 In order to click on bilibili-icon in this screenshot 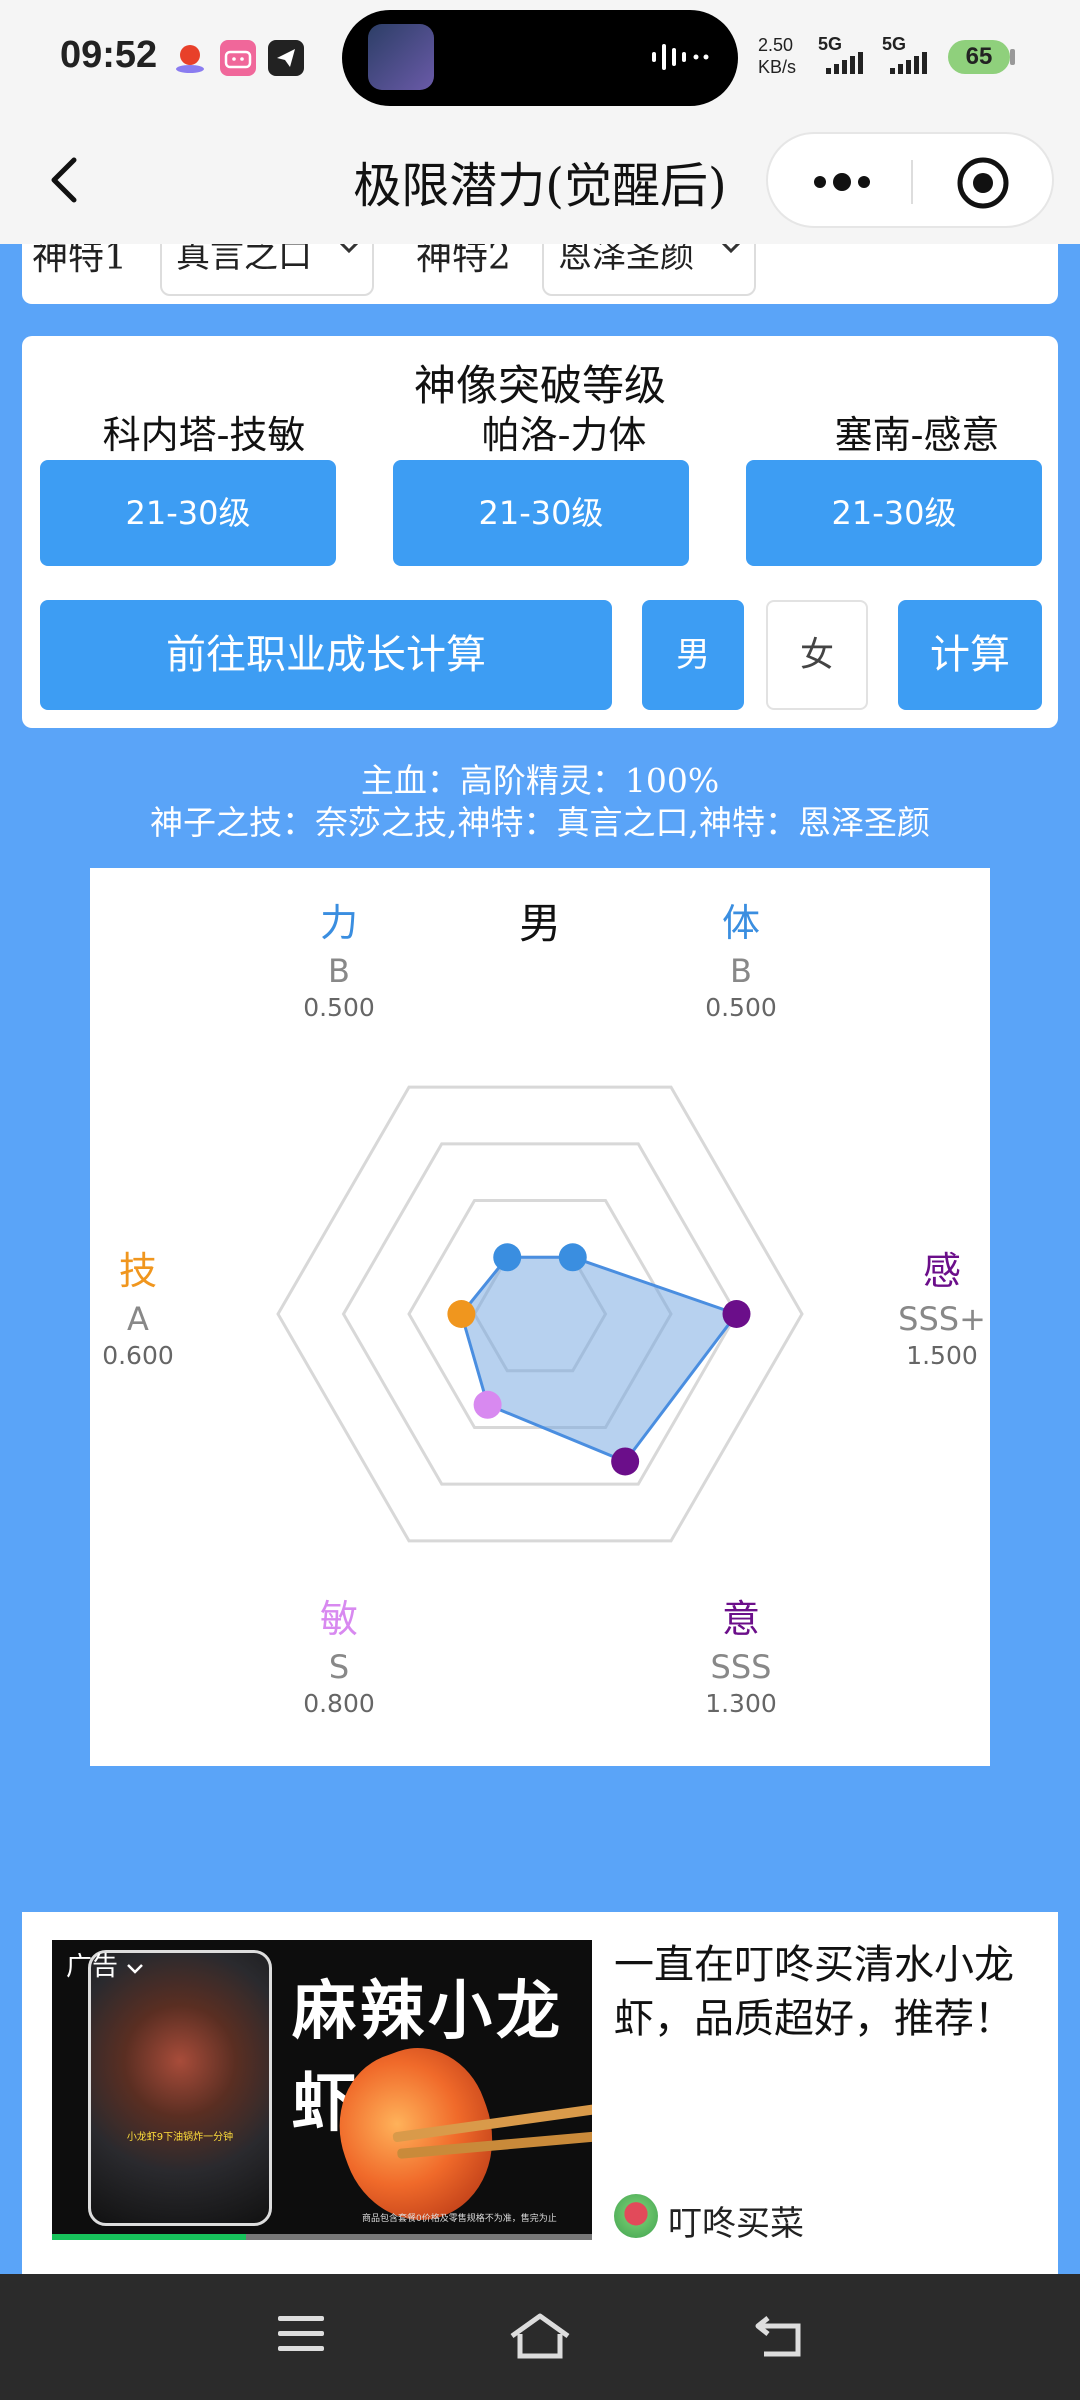, I will do `click(238, 58)`.